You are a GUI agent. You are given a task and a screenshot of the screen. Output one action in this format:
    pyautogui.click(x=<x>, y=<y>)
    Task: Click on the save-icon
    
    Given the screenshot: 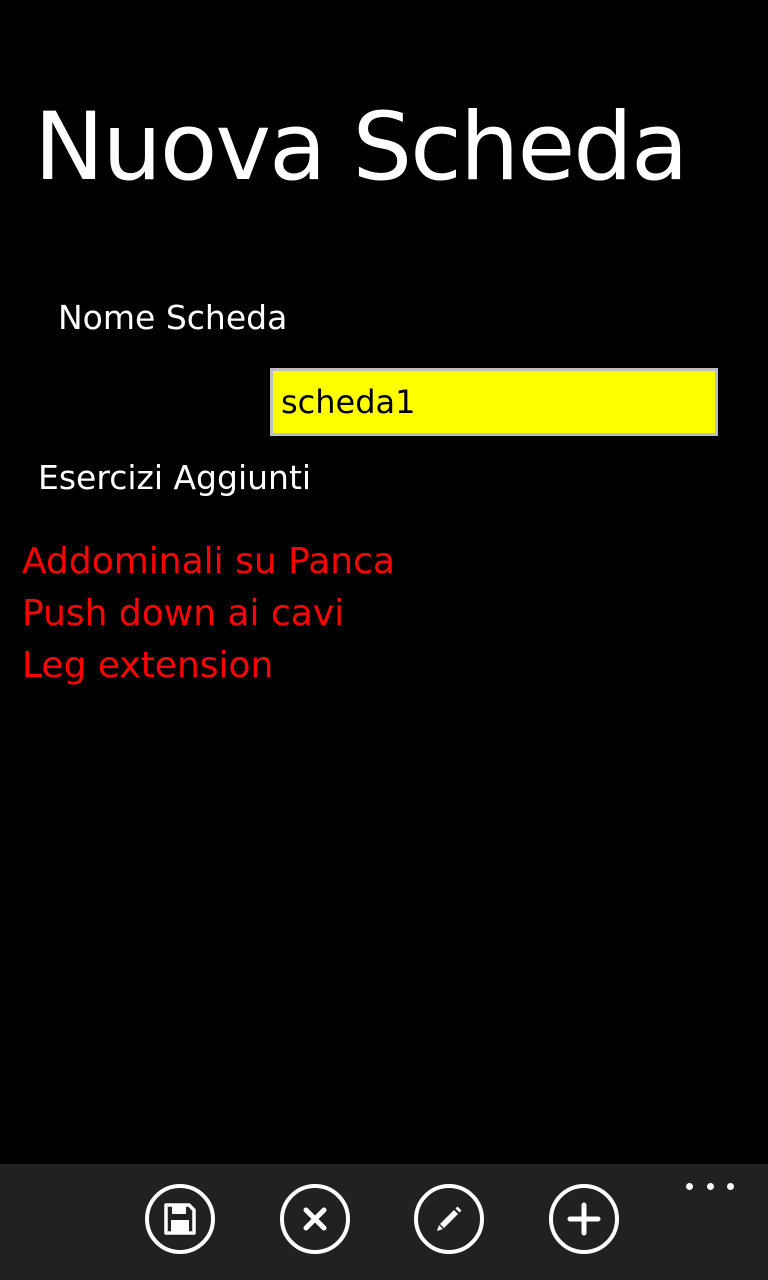 What is the action you would take?
    pyautogui.click(x=180, y=1219)
    